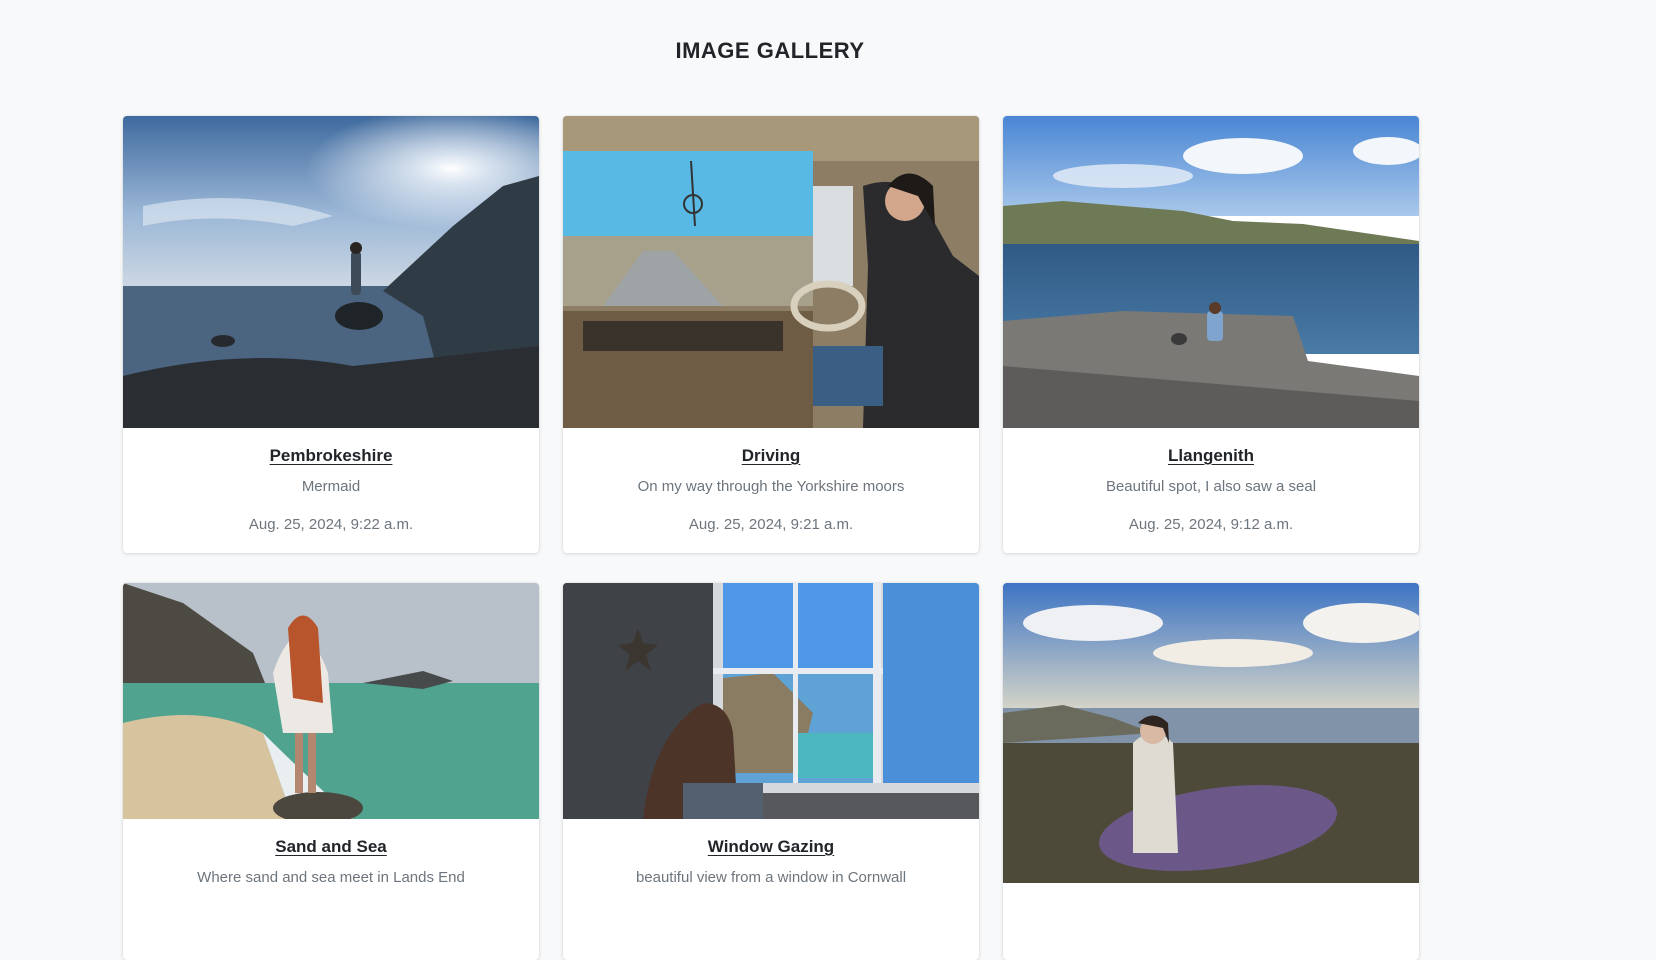 This screenshot has width=1656, height=960. What do you see at coordinates (331, 272) in the screenshot?
I see `gallery-photo-pembrokeshire` at bounding box center [331, 272].